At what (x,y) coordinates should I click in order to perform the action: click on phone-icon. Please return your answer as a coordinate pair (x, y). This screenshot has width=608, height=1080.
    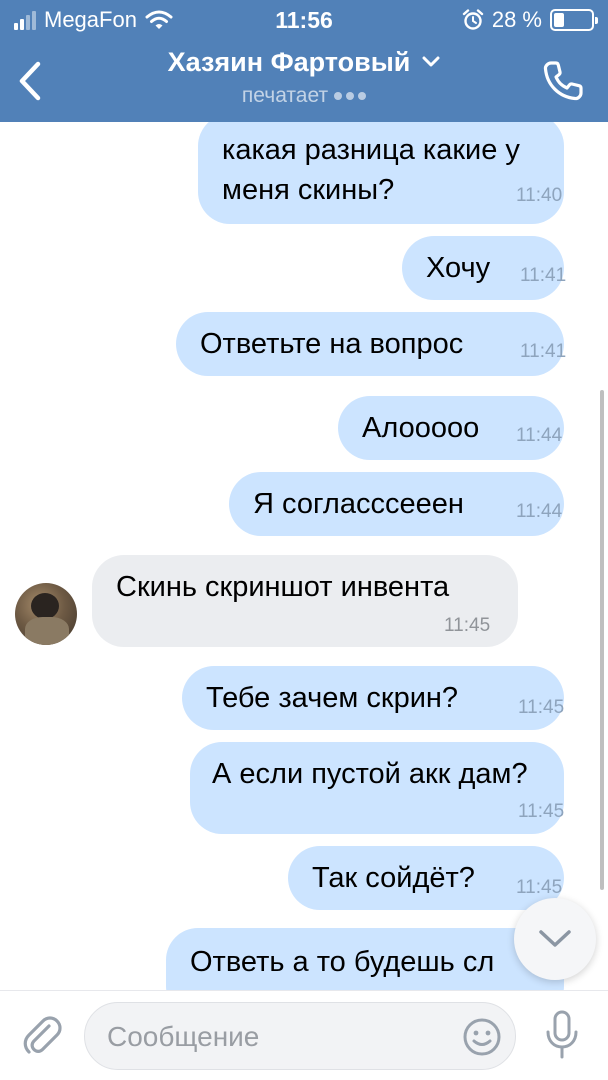
    Looking at the image, I should click on (563, 81).